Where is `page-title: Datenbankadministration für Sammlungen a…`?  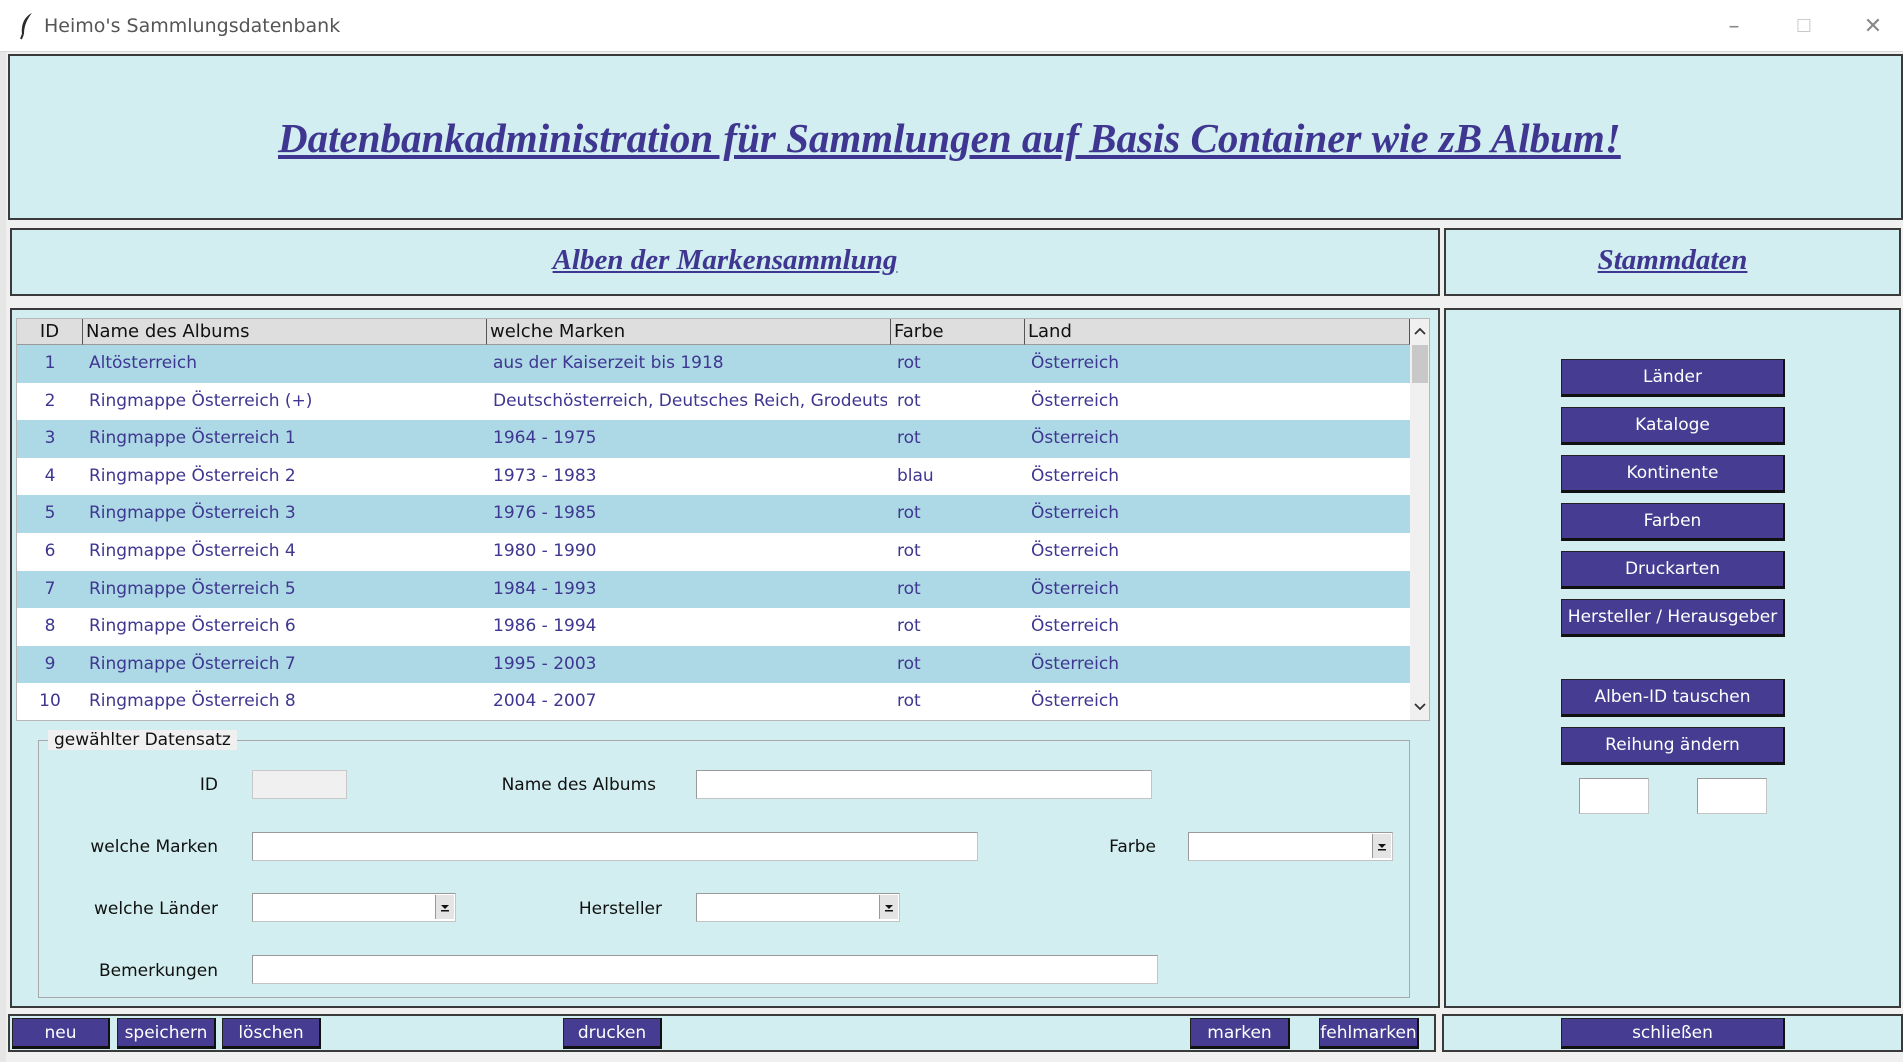
page-title: Datenbankadministration für Sammlungen a… is located at coordinates (949, 138).